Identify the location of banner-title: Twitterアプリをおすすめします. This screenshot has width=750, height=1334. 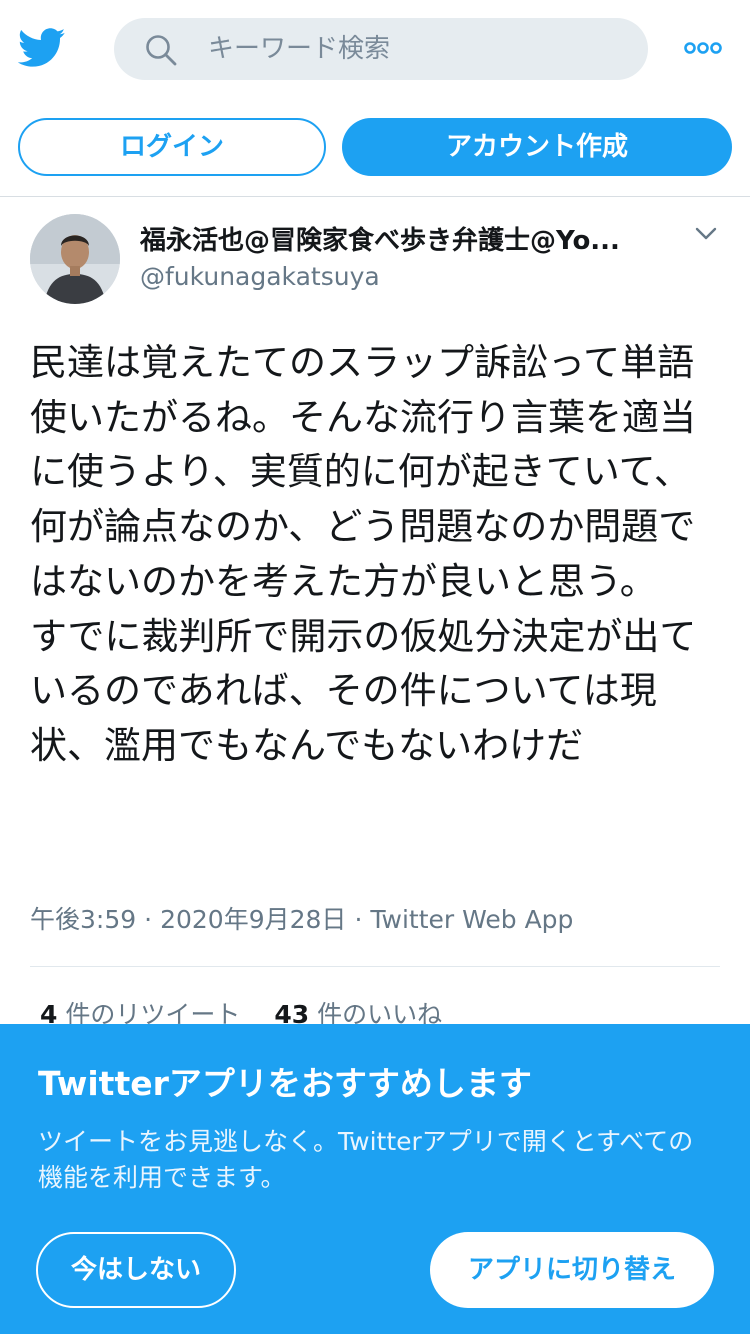
(285, 1083).